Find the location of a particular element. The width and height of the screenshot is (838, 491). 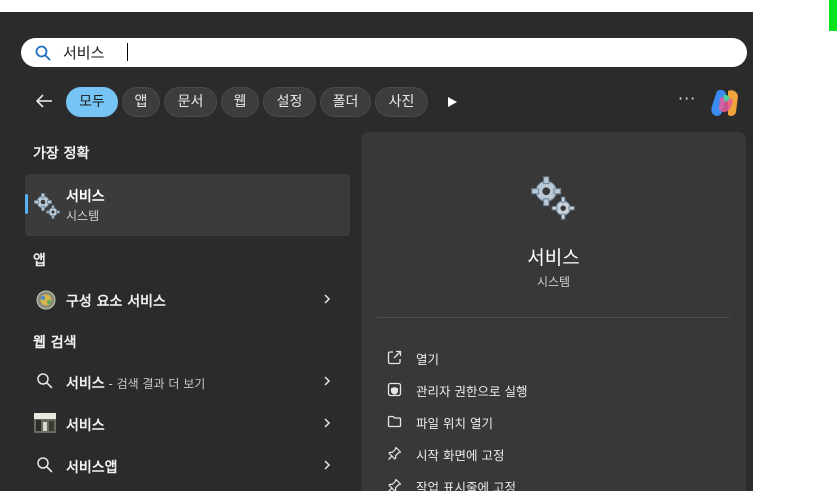

component-services-icon is located at coordinates (46, 300).